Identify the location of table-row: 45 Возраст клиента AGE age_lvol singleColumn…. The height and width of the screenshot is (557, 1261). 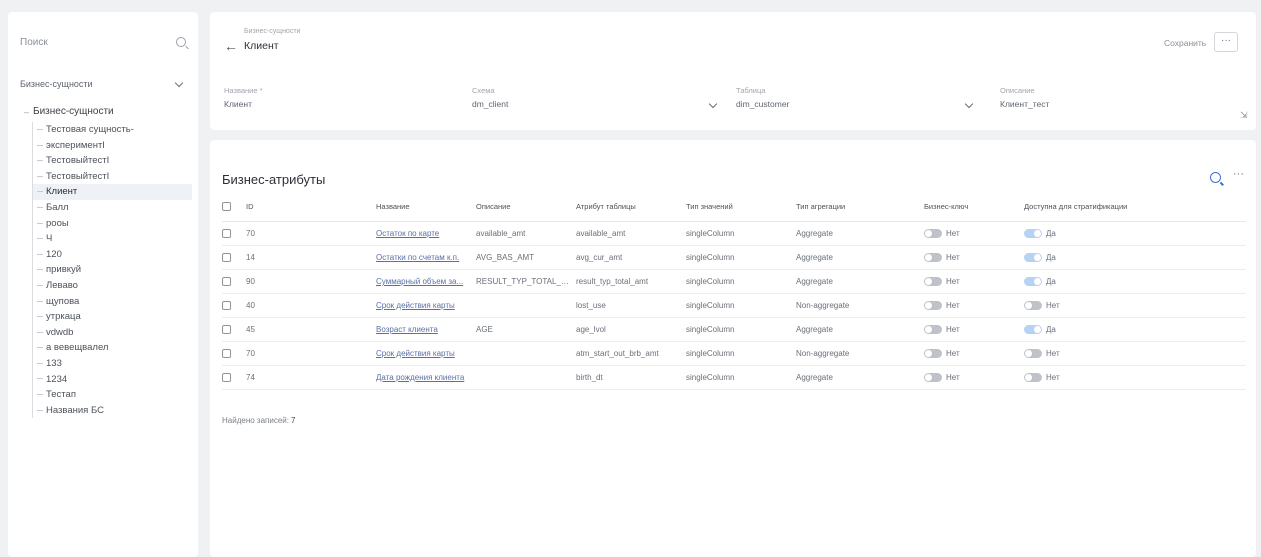
(734, 330).